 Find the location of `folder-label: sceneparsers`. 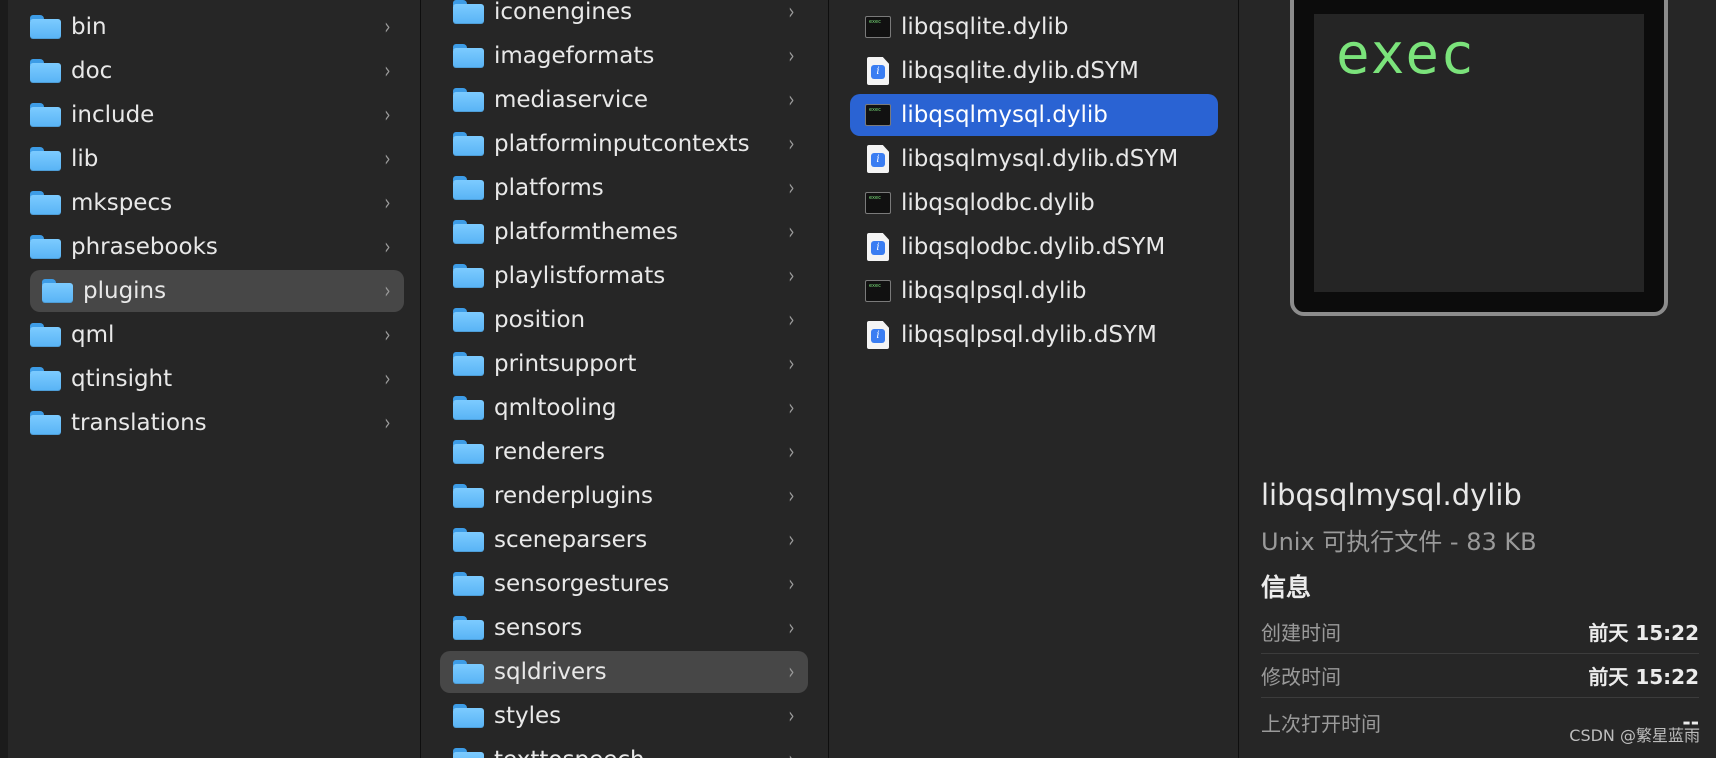

folder-label: sceneparsers is located at coordinates (571, 540).